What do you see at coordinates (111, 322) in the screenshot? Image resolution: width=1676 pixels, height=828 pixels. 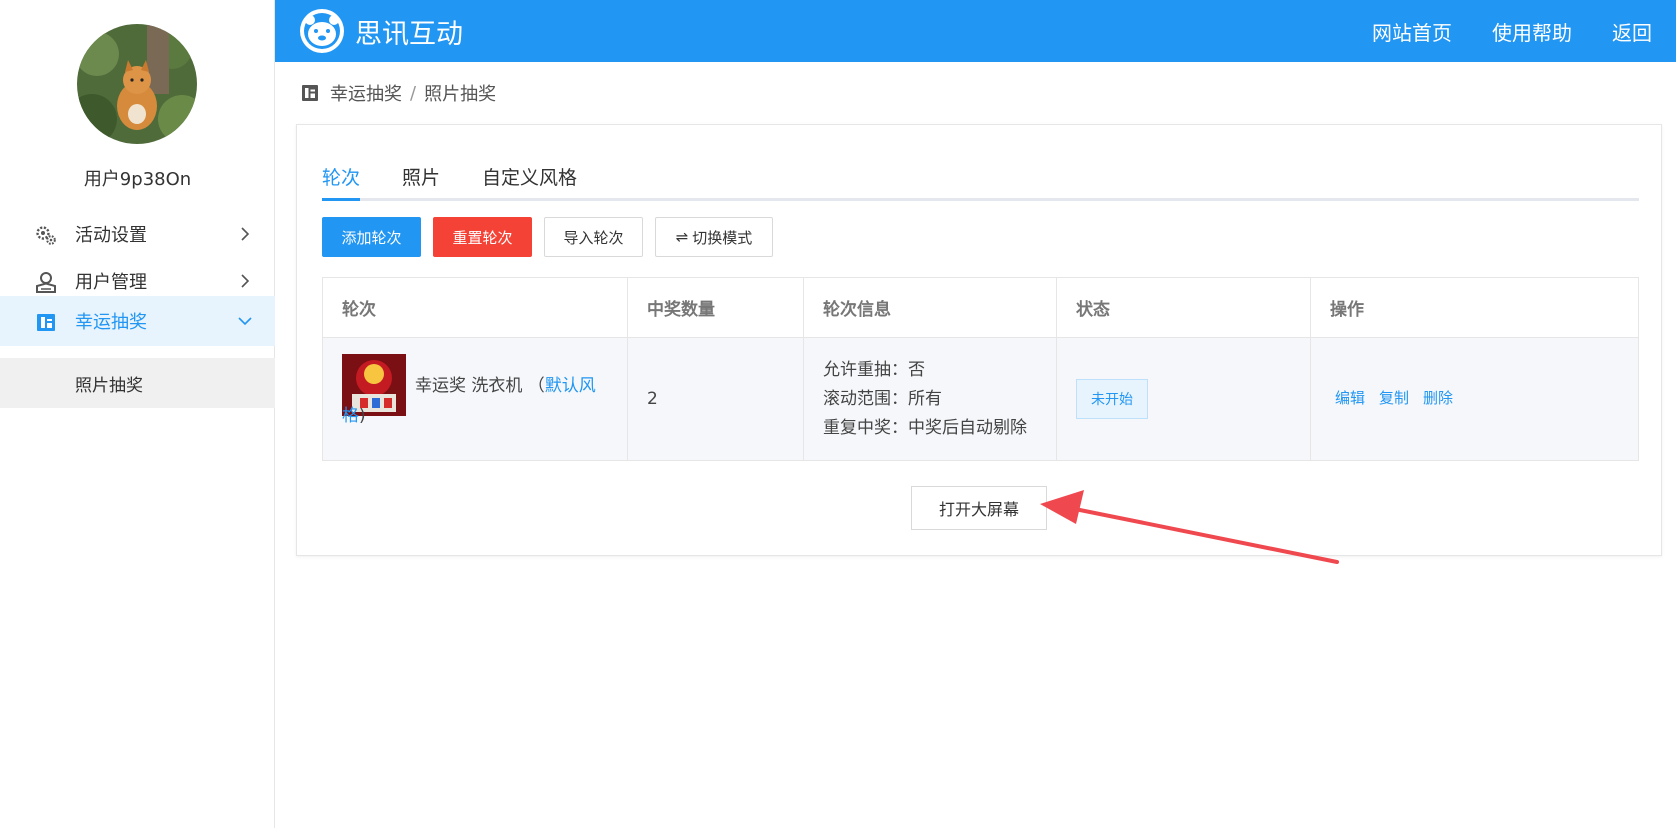 I see `nav-lucky-draw-label: 幸运抽奖` at bounding box center [111, 322].